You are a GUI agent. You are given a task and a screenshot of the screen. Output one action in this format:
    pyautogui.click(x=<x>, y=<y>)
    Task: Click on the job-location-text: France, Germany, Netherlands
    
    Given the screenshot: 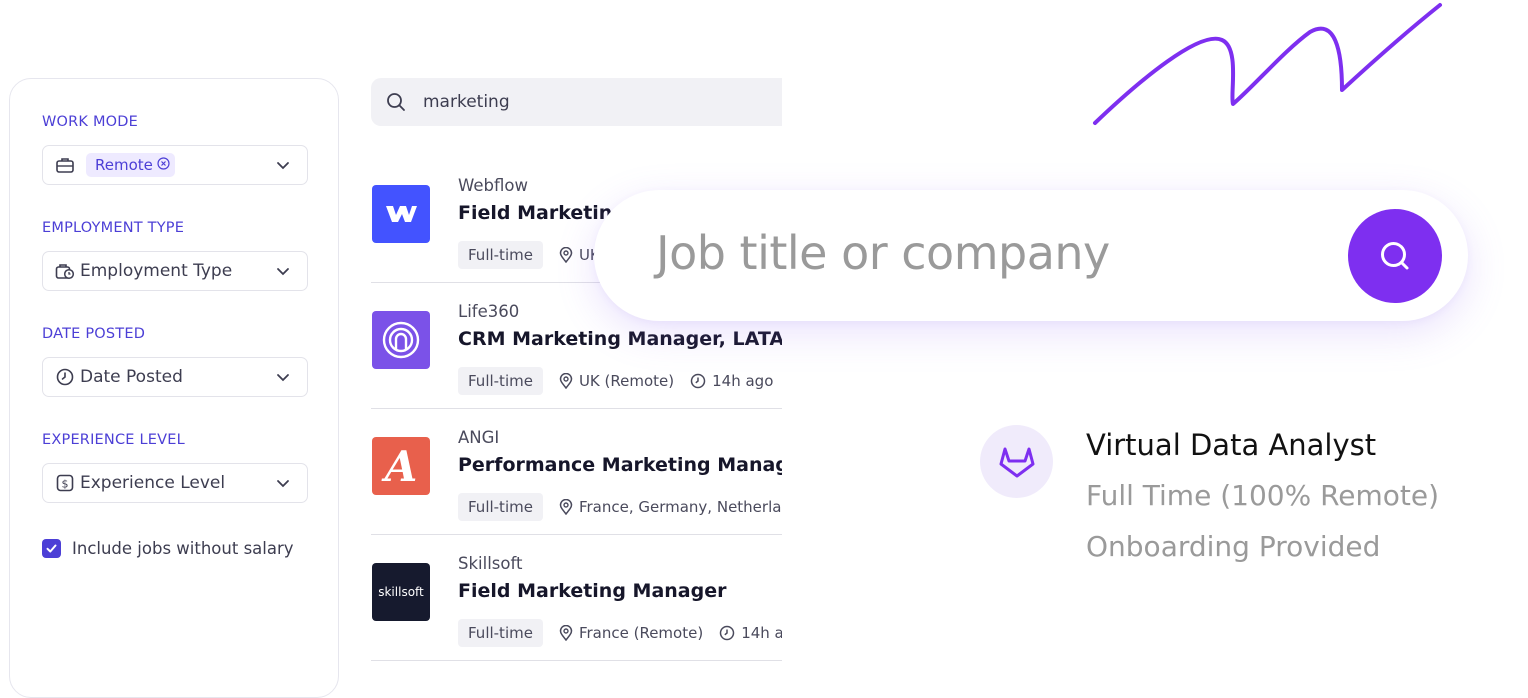 What is the action you would take?
    pyautogui.click(x=680, y=507)
    